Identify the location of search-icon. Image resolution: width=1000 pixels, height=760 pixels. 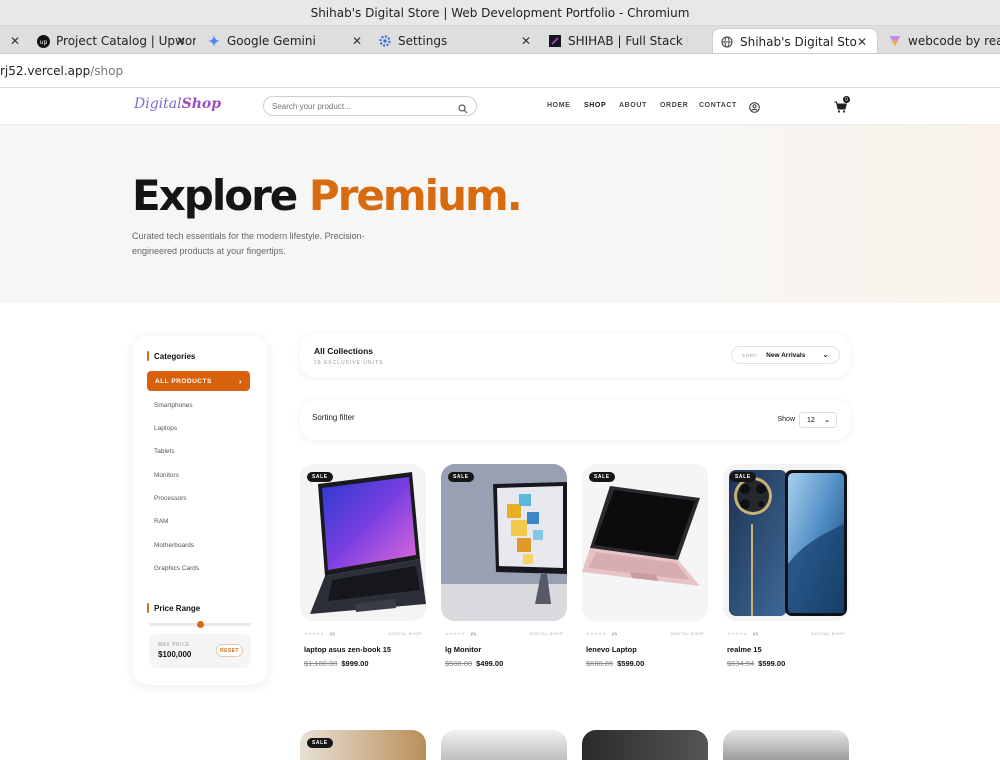
(463, 107).